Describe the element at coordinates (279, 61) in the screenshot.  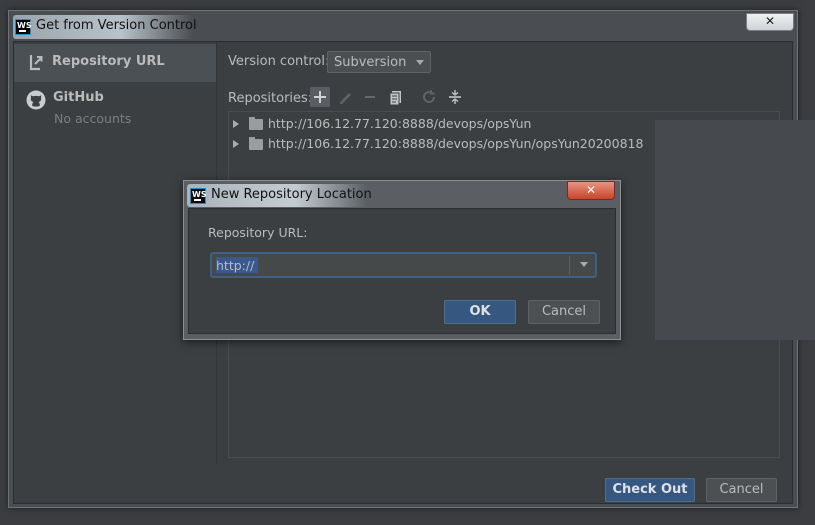
I see `version-control-label: Version control:` at that location.